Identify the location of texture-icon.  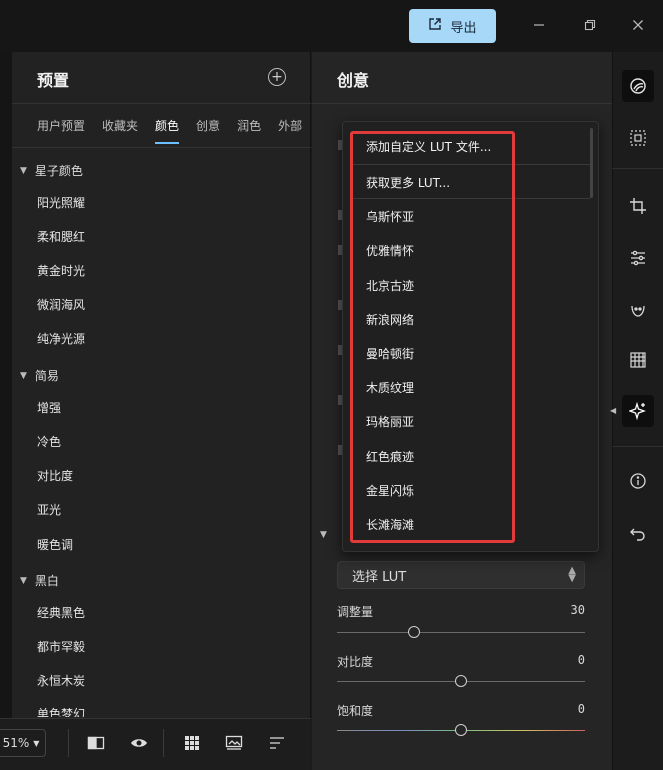
(638, 360).